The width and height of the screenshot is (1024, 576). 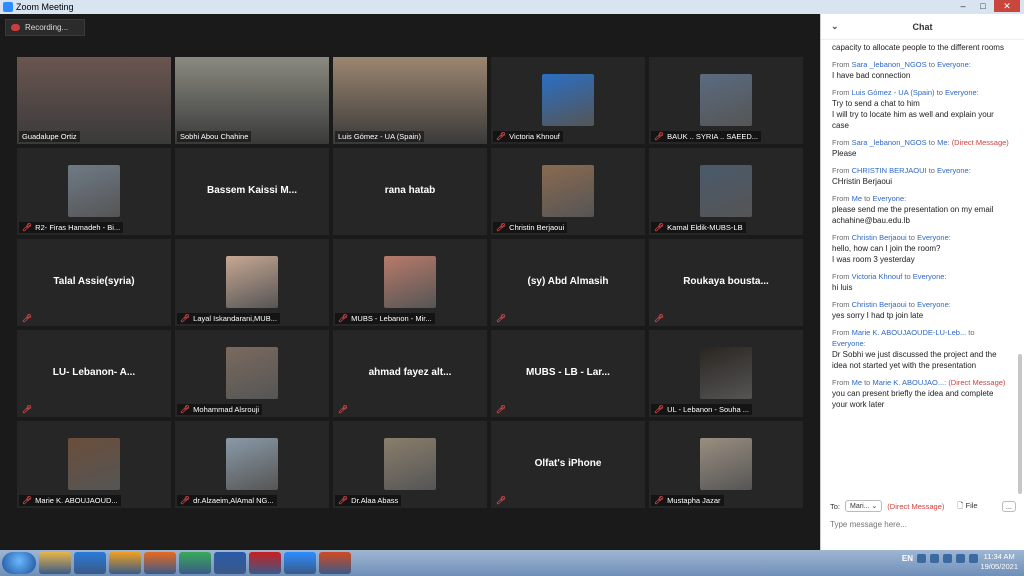 I want to click on start-button, so click(x=19, y=563).